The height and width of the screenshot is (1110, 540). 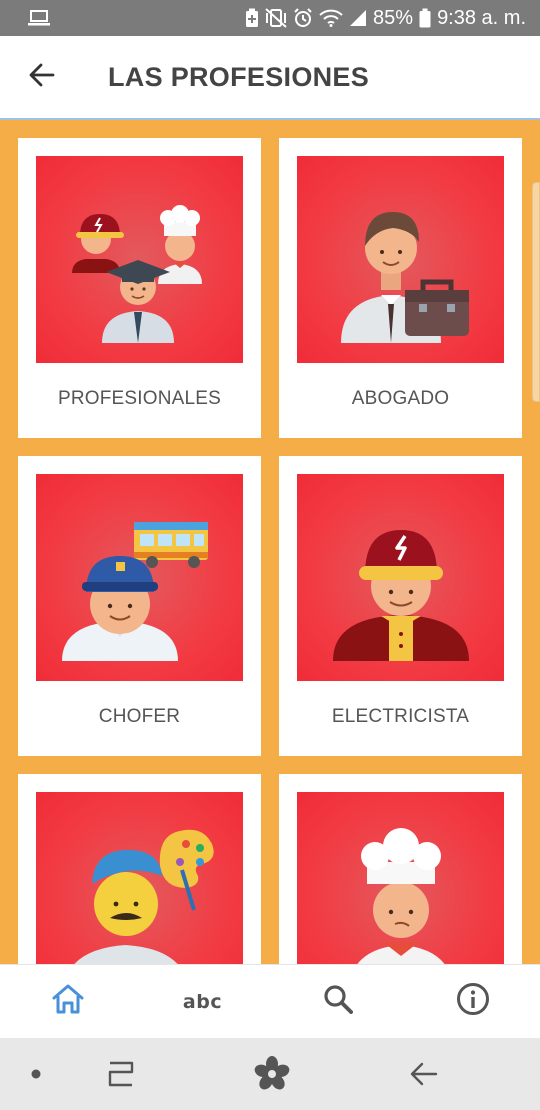 I want to click on system-navigation-bar, so click(x=270, y=1074).